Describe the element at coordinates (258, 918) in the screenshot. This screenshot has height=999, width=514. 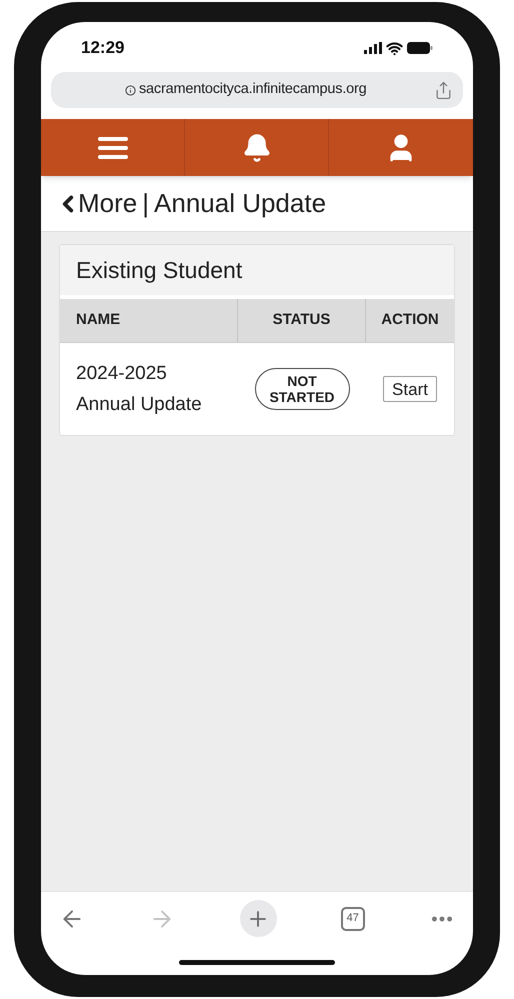
I see `new-tab-button` at that location.